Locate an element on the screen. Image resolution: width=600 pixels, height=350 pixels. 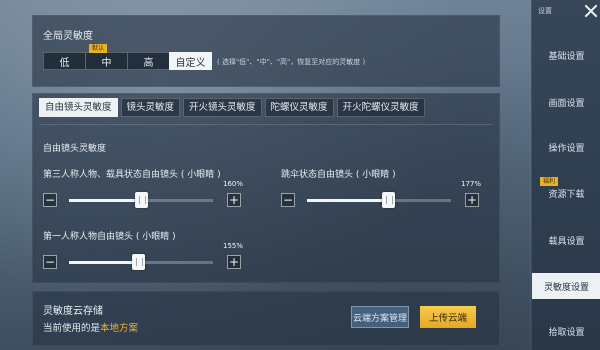
preset-hint: ( 选择"低"、"中"、"高"，恢复至对应的灵敏度 ) is located at coordinates (291, 62).